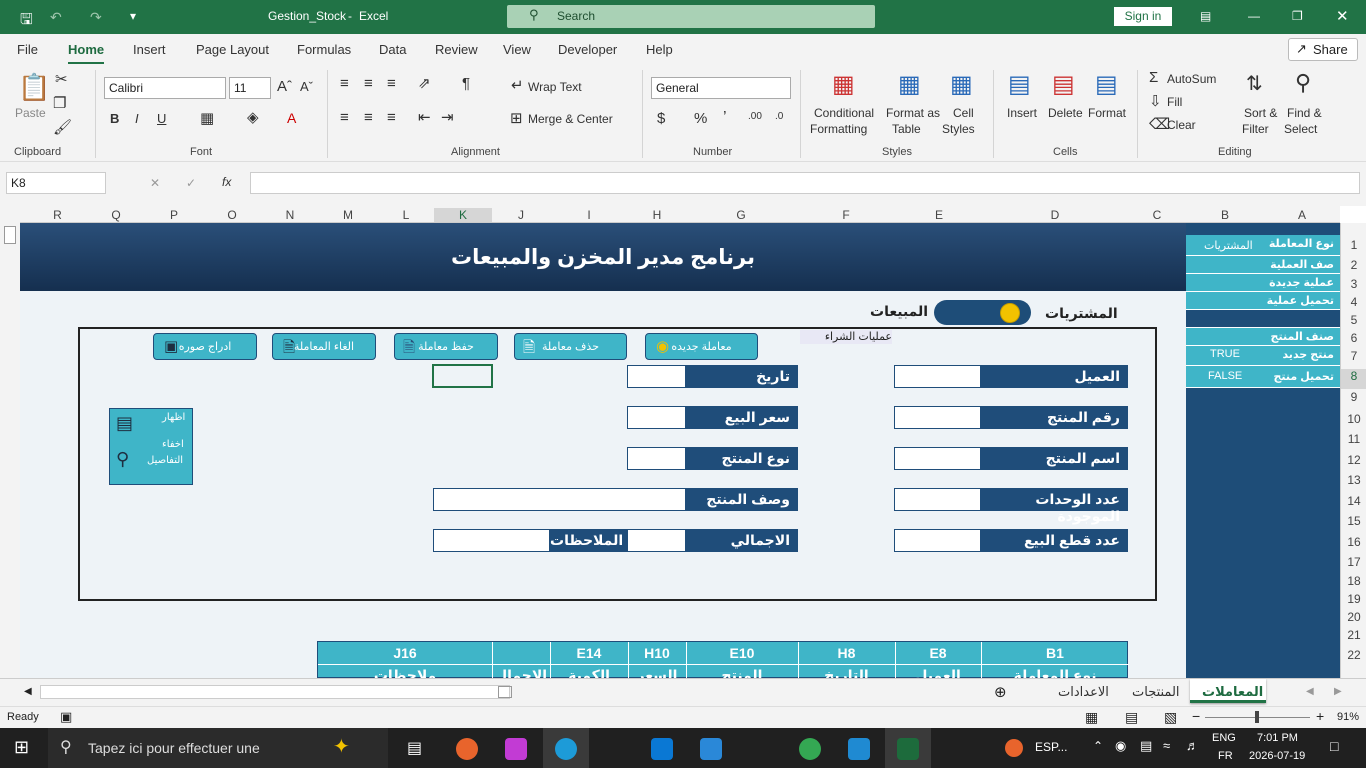 The width and height of the screenshot is (1366, 768). Describe the element at coordinates (913, 113) in the screenshot. I see `format-as-table-label1: Format as` at that location.